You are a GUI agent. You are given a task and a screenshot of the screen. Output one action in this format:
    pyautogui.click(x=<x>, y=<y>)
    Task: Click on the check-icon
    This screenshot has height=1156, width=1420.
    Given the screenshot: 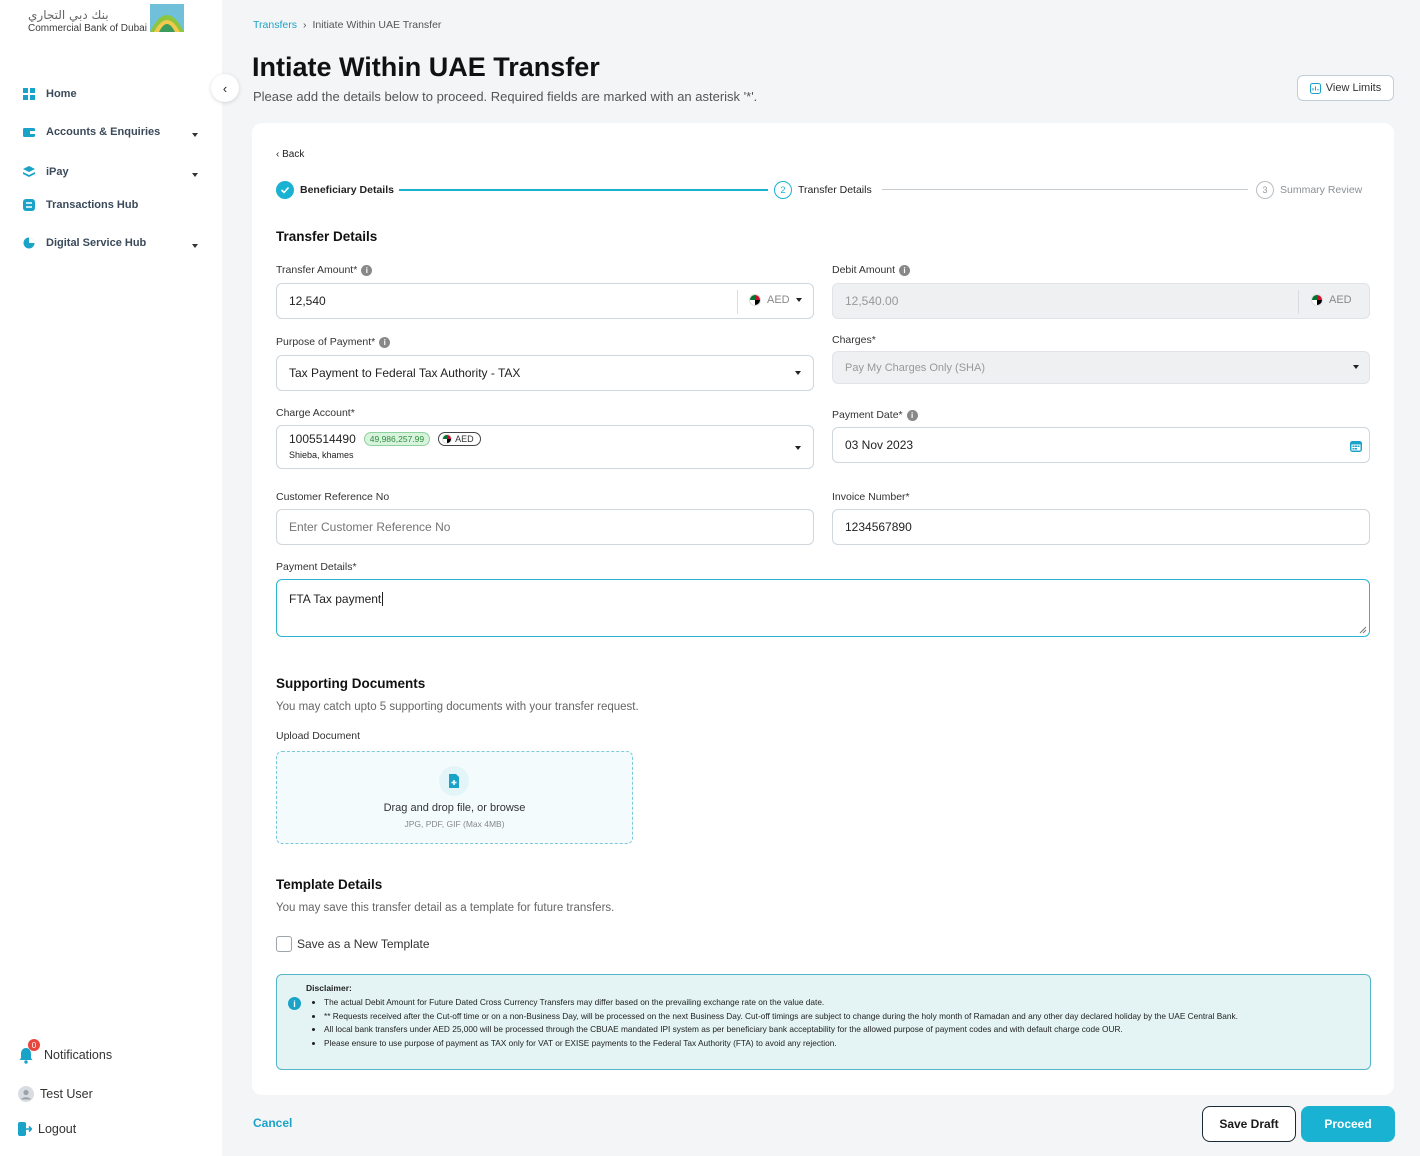 What is the action you would take?
    pyautogui.click(x=285, y=190)
    